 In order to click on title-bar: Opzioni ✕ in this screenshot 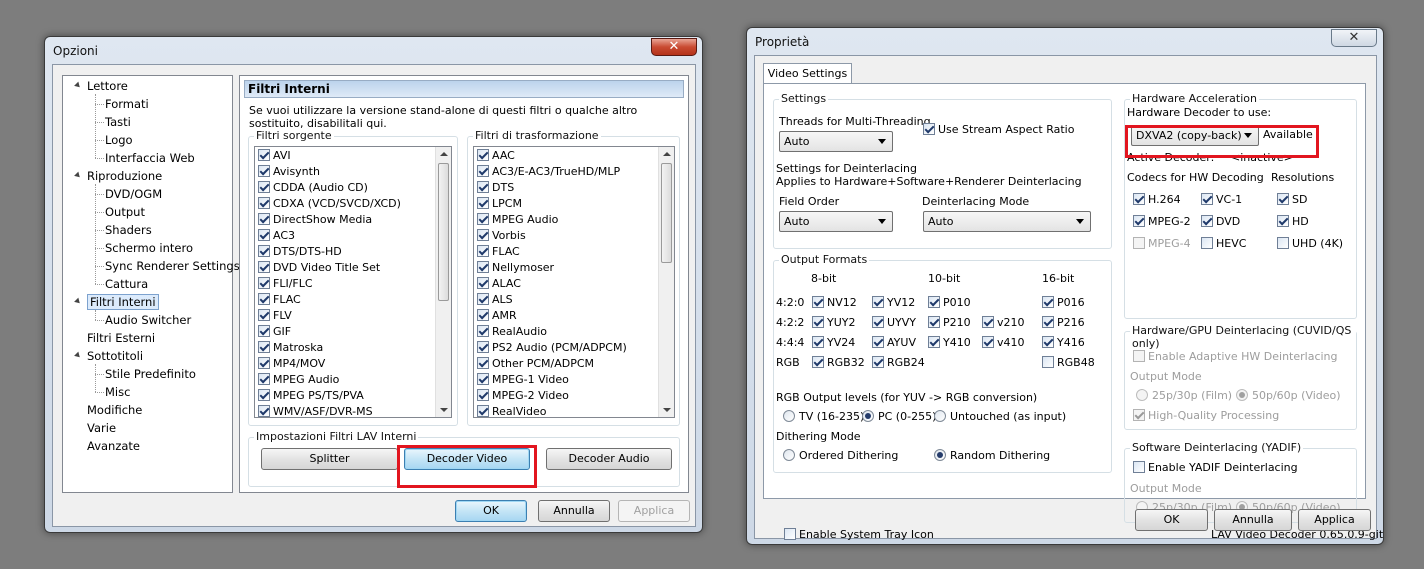, I will do `click(373, 50)`.